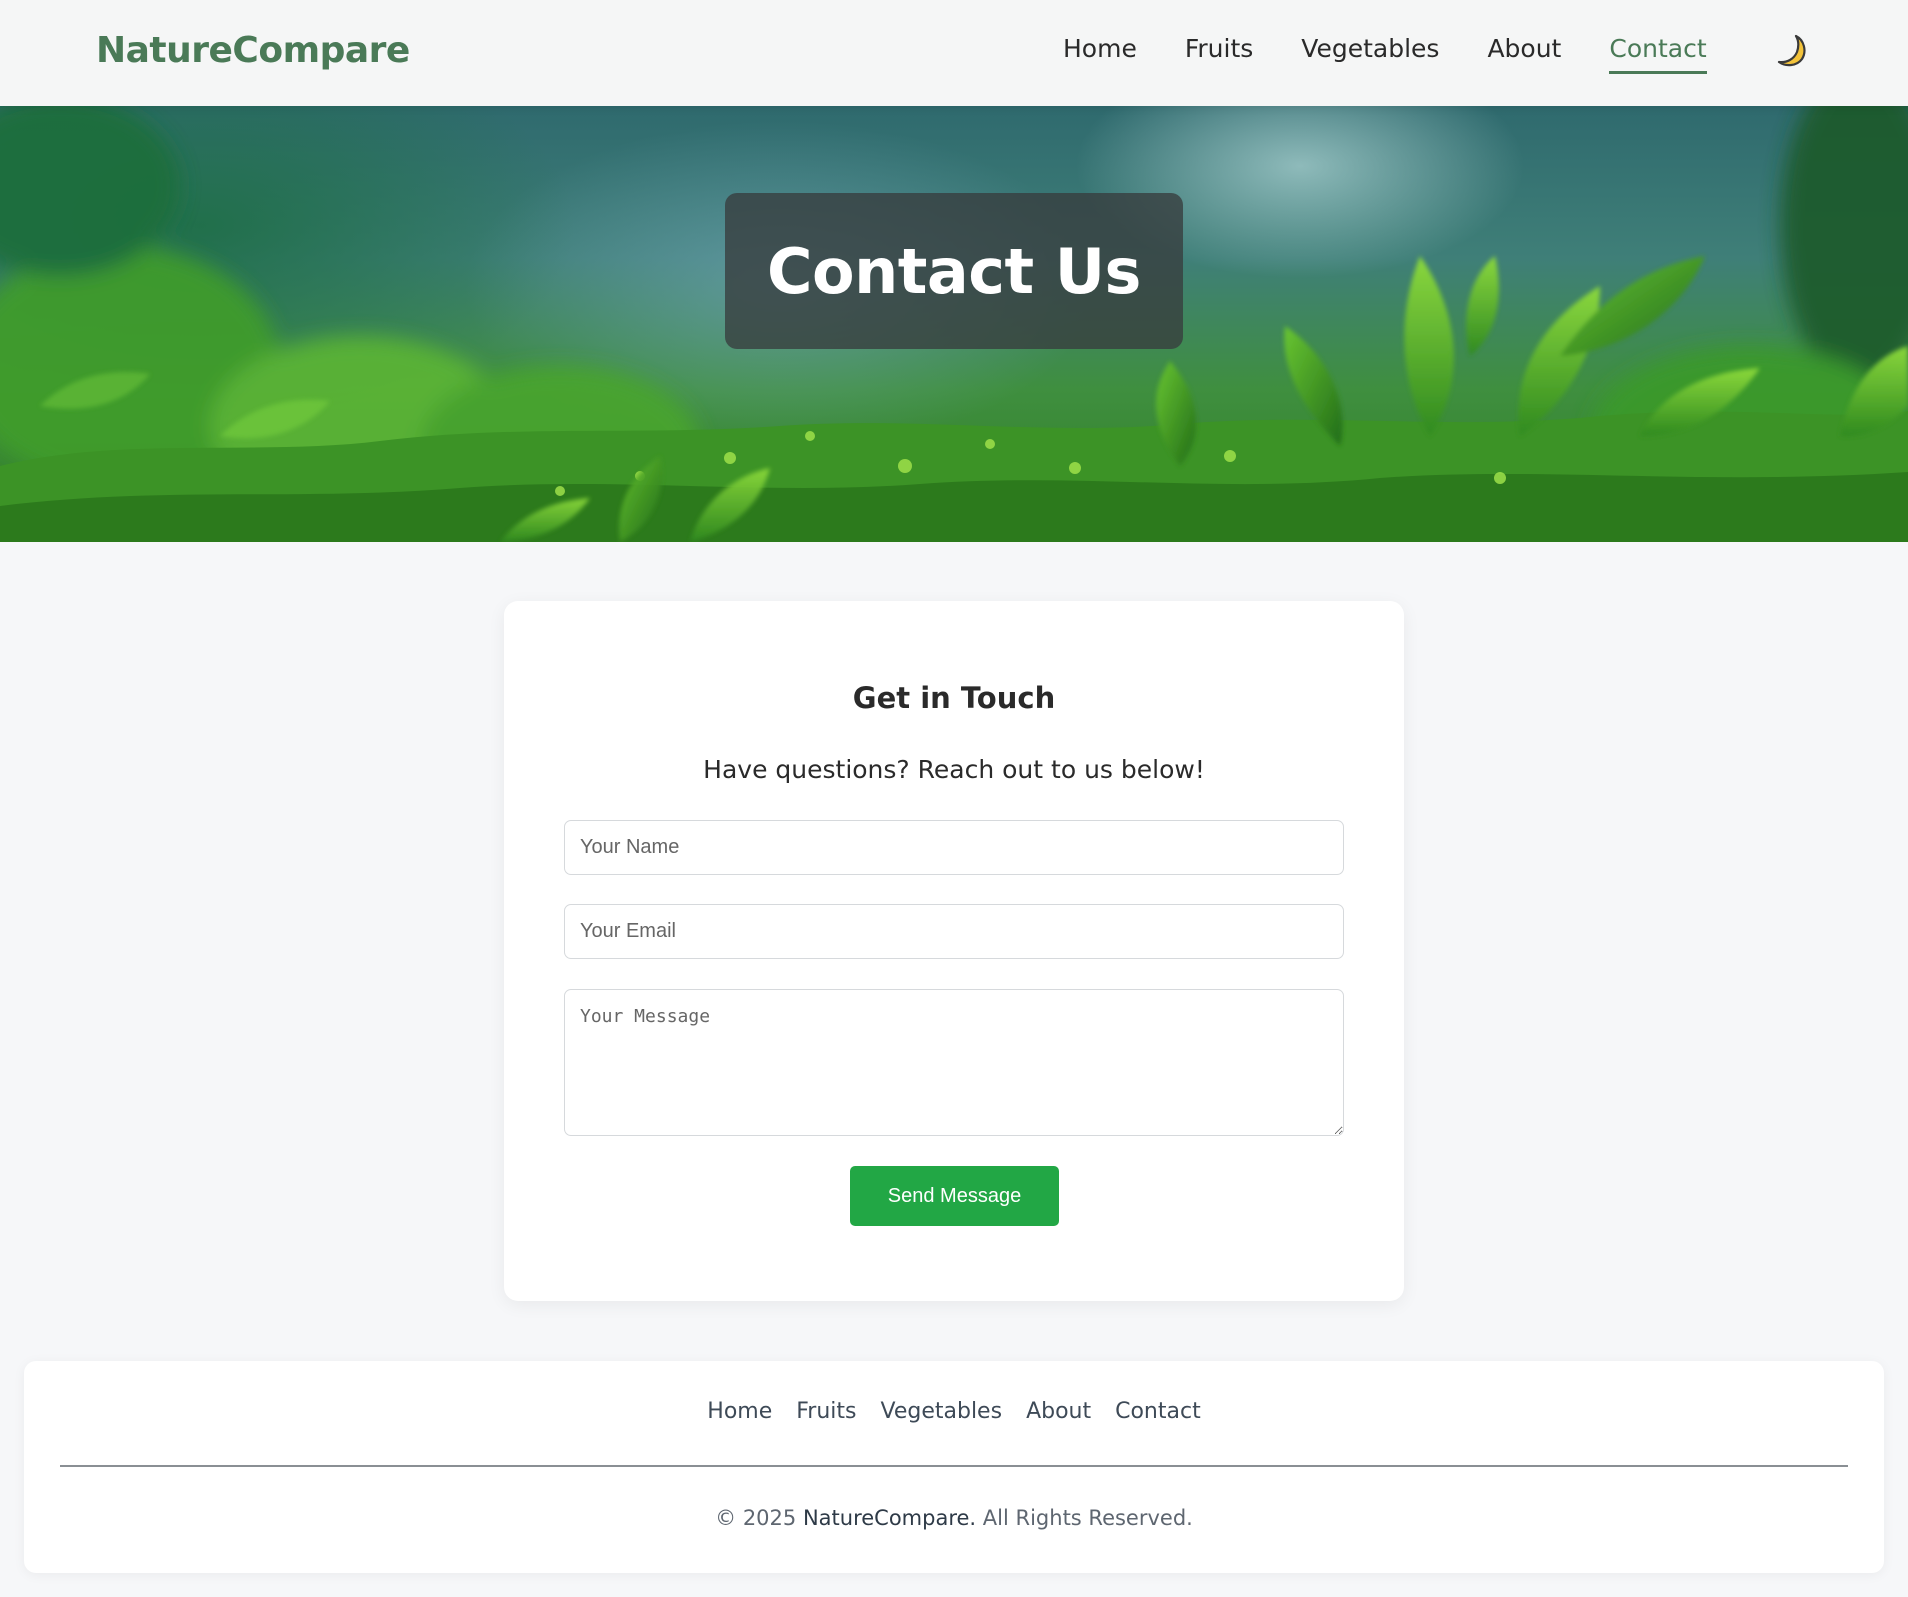 Image resolution: width=1908 pixels, height=1597 pixels. Describe the element at coordinates (1524, 54) in the screenshot. I see `nav-link-about: About` at that location.